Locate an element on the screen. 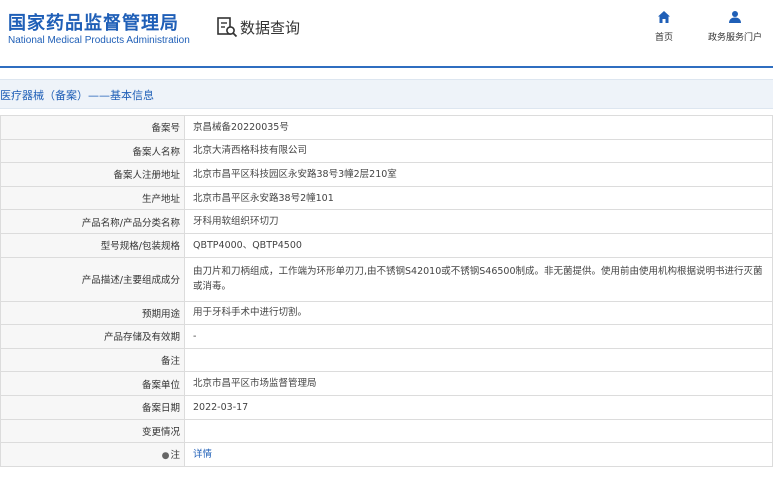 The width and height of the screenshot is (773, 485). row-value: 用于牙科手术中进行切割。 is located at coordinates (478, 313).